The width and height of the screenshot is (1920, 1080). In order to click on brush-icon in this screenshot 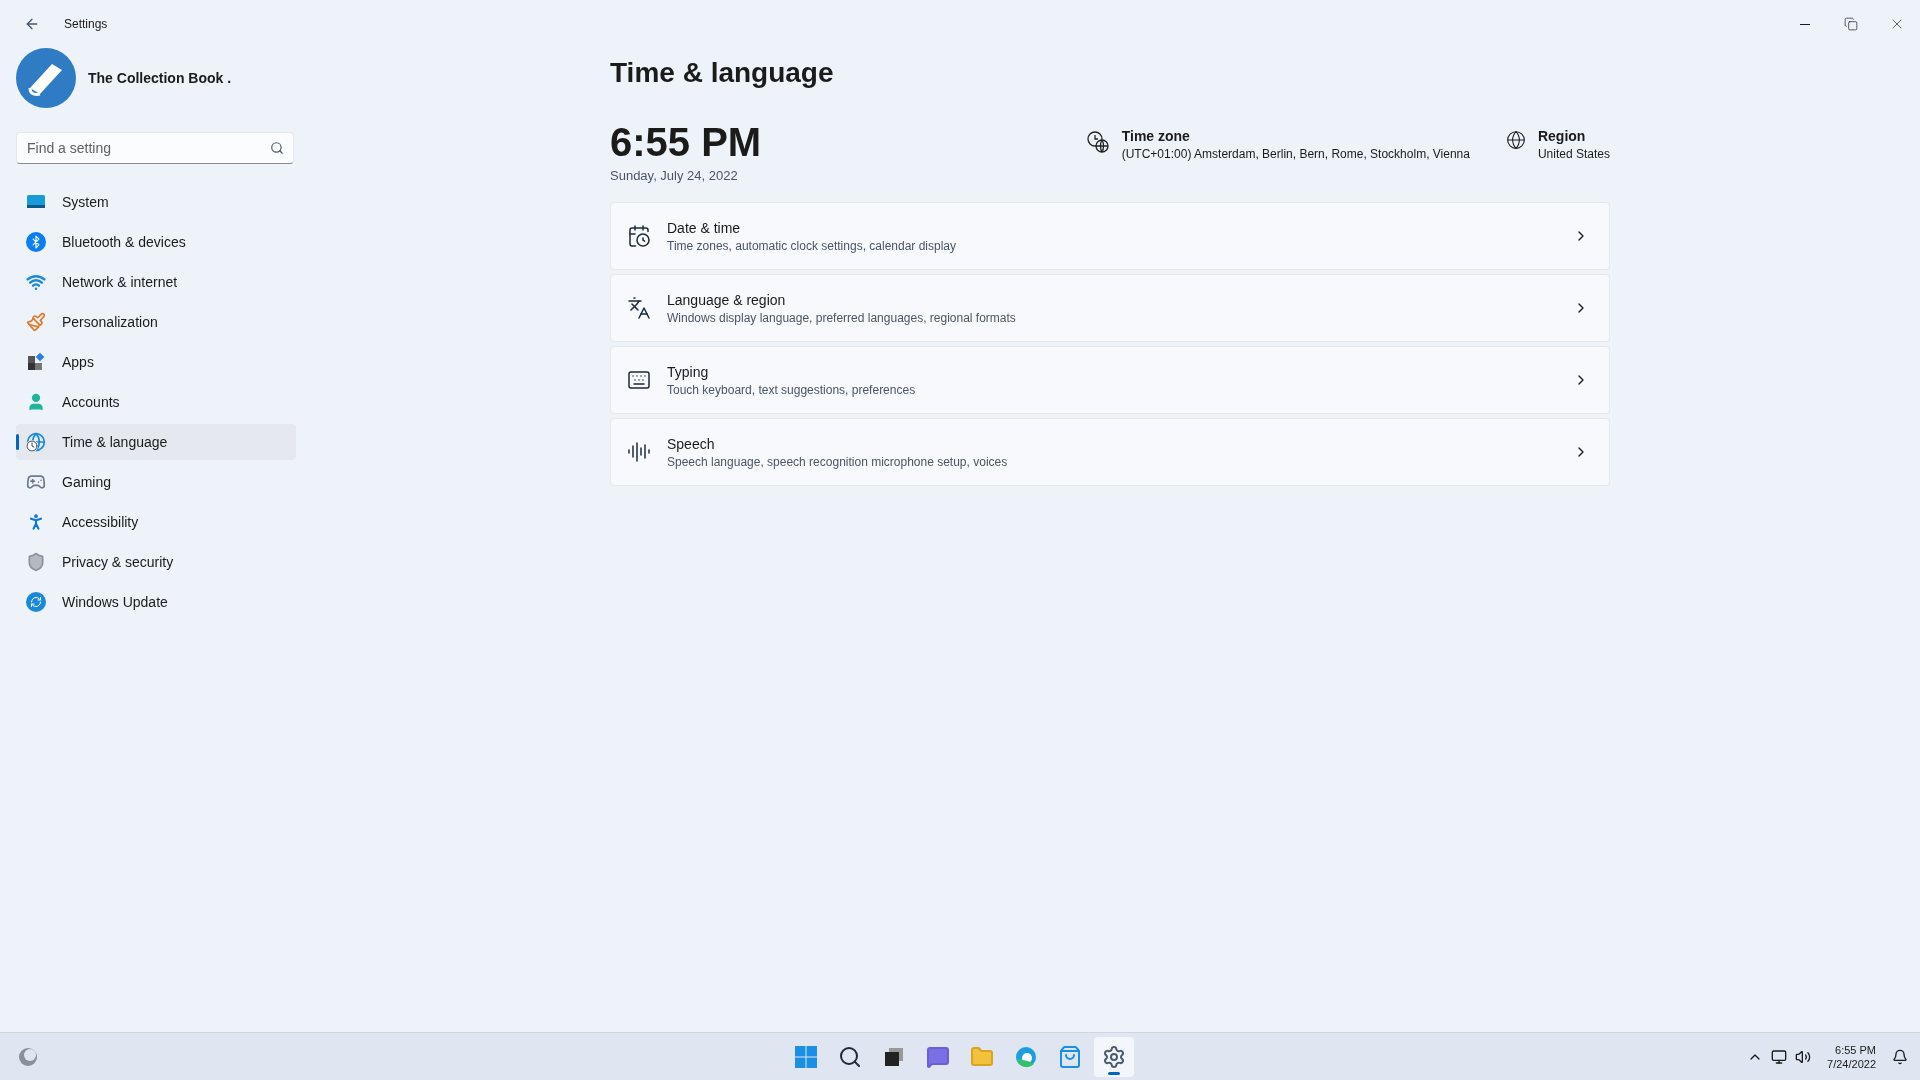, I will do `click(36, 322)`.